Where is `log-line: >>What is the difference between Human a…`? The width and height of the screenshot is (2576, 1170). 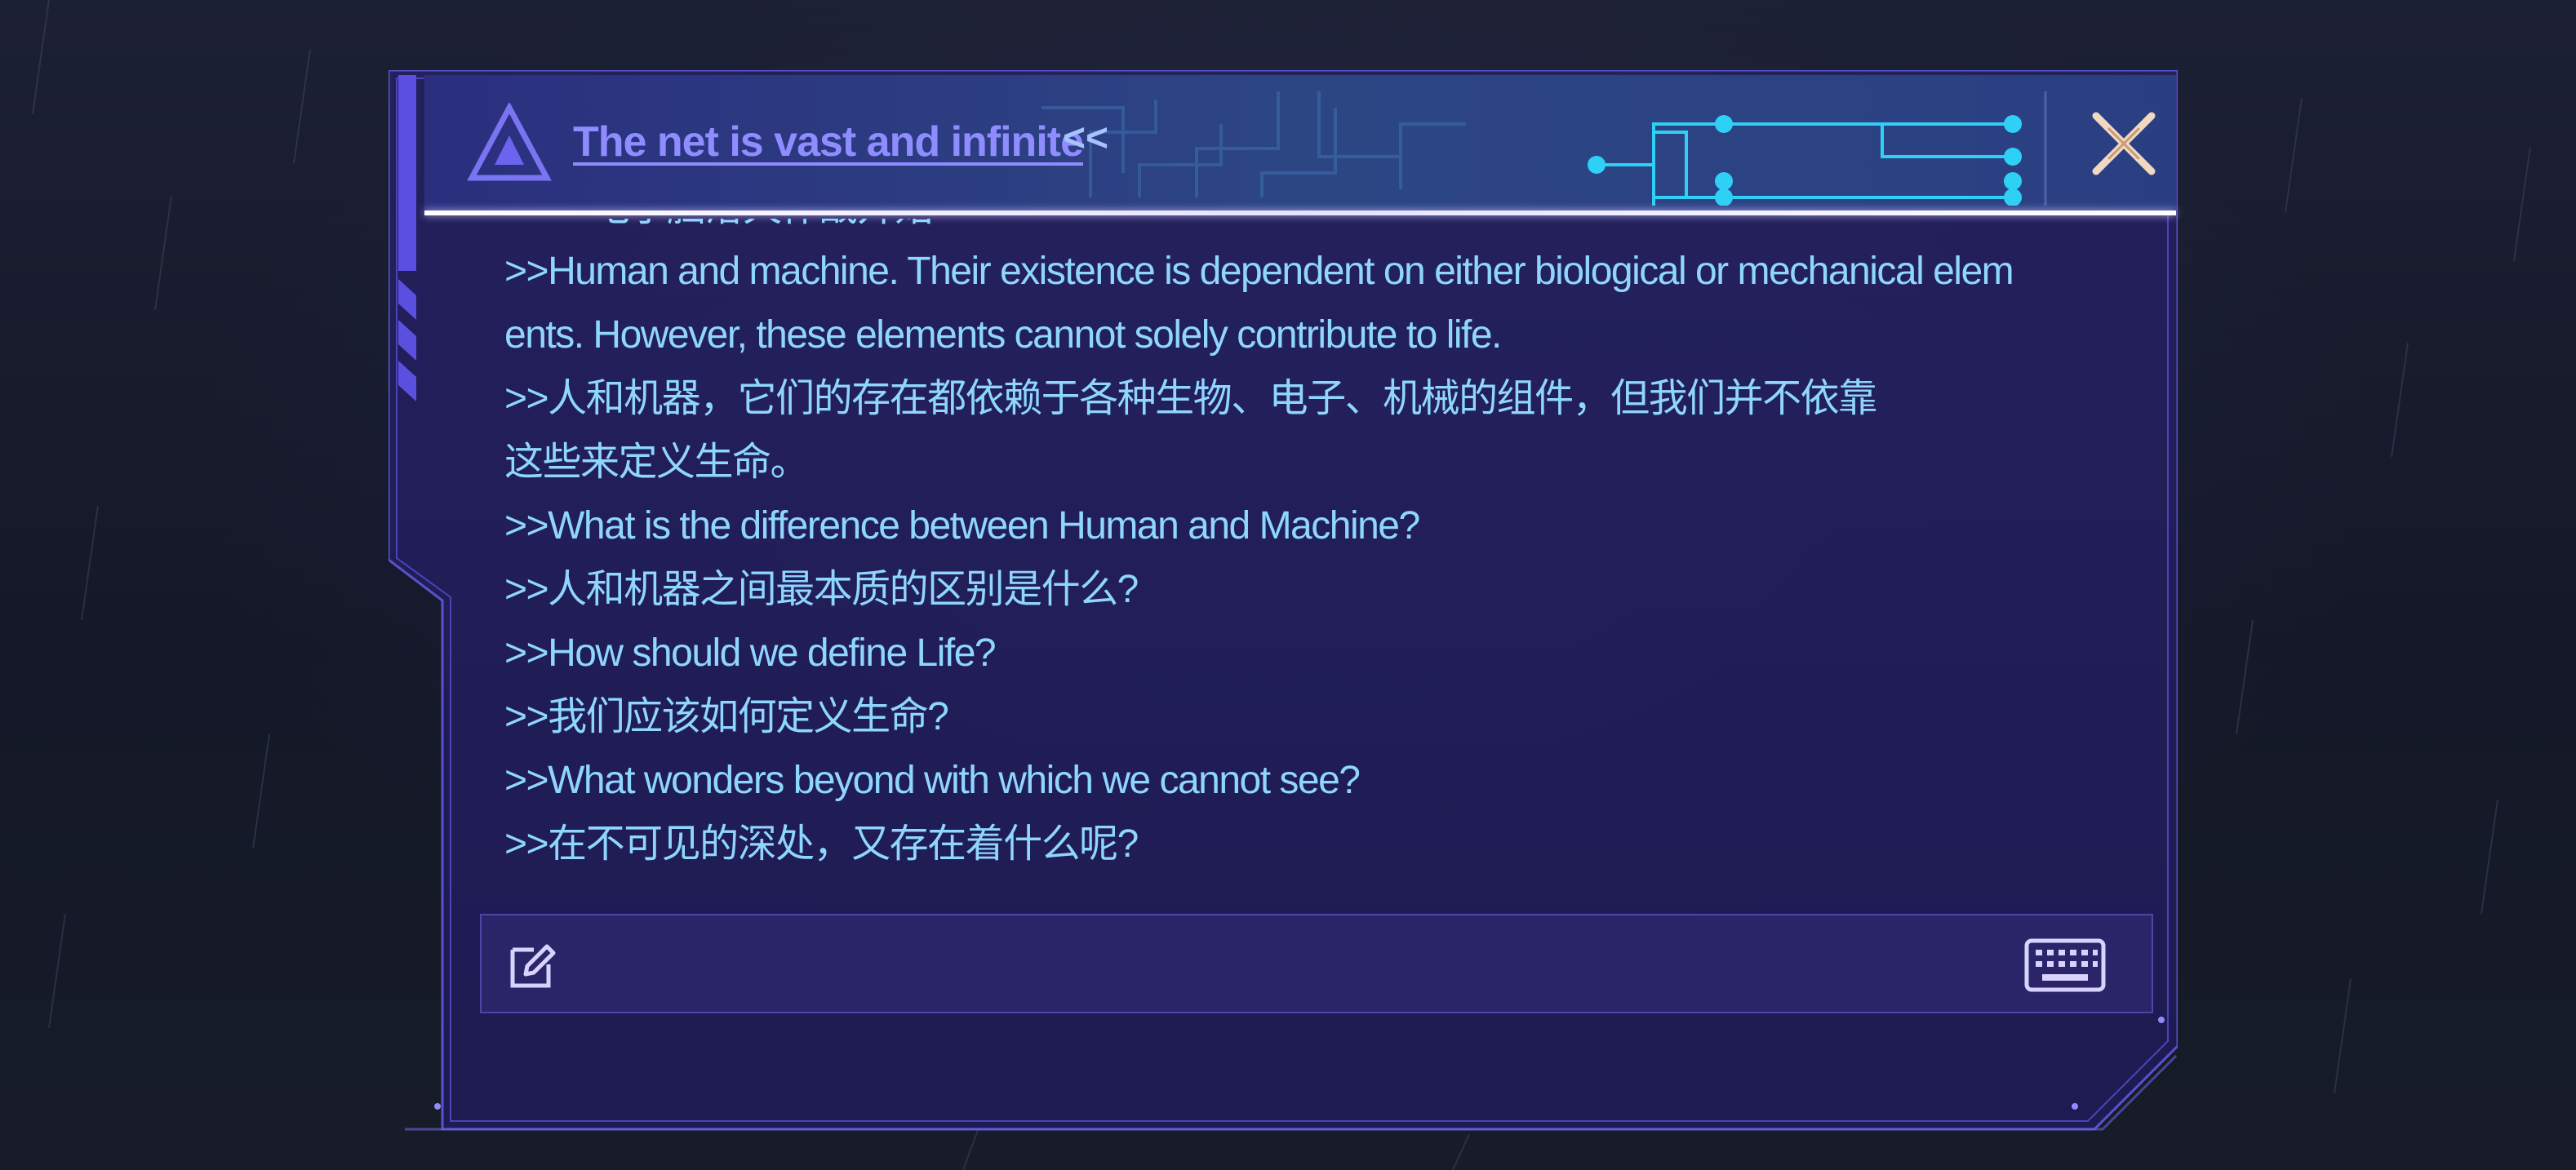
log-line: >>What is the difference between Human a… is located at coordinates (962, 525).